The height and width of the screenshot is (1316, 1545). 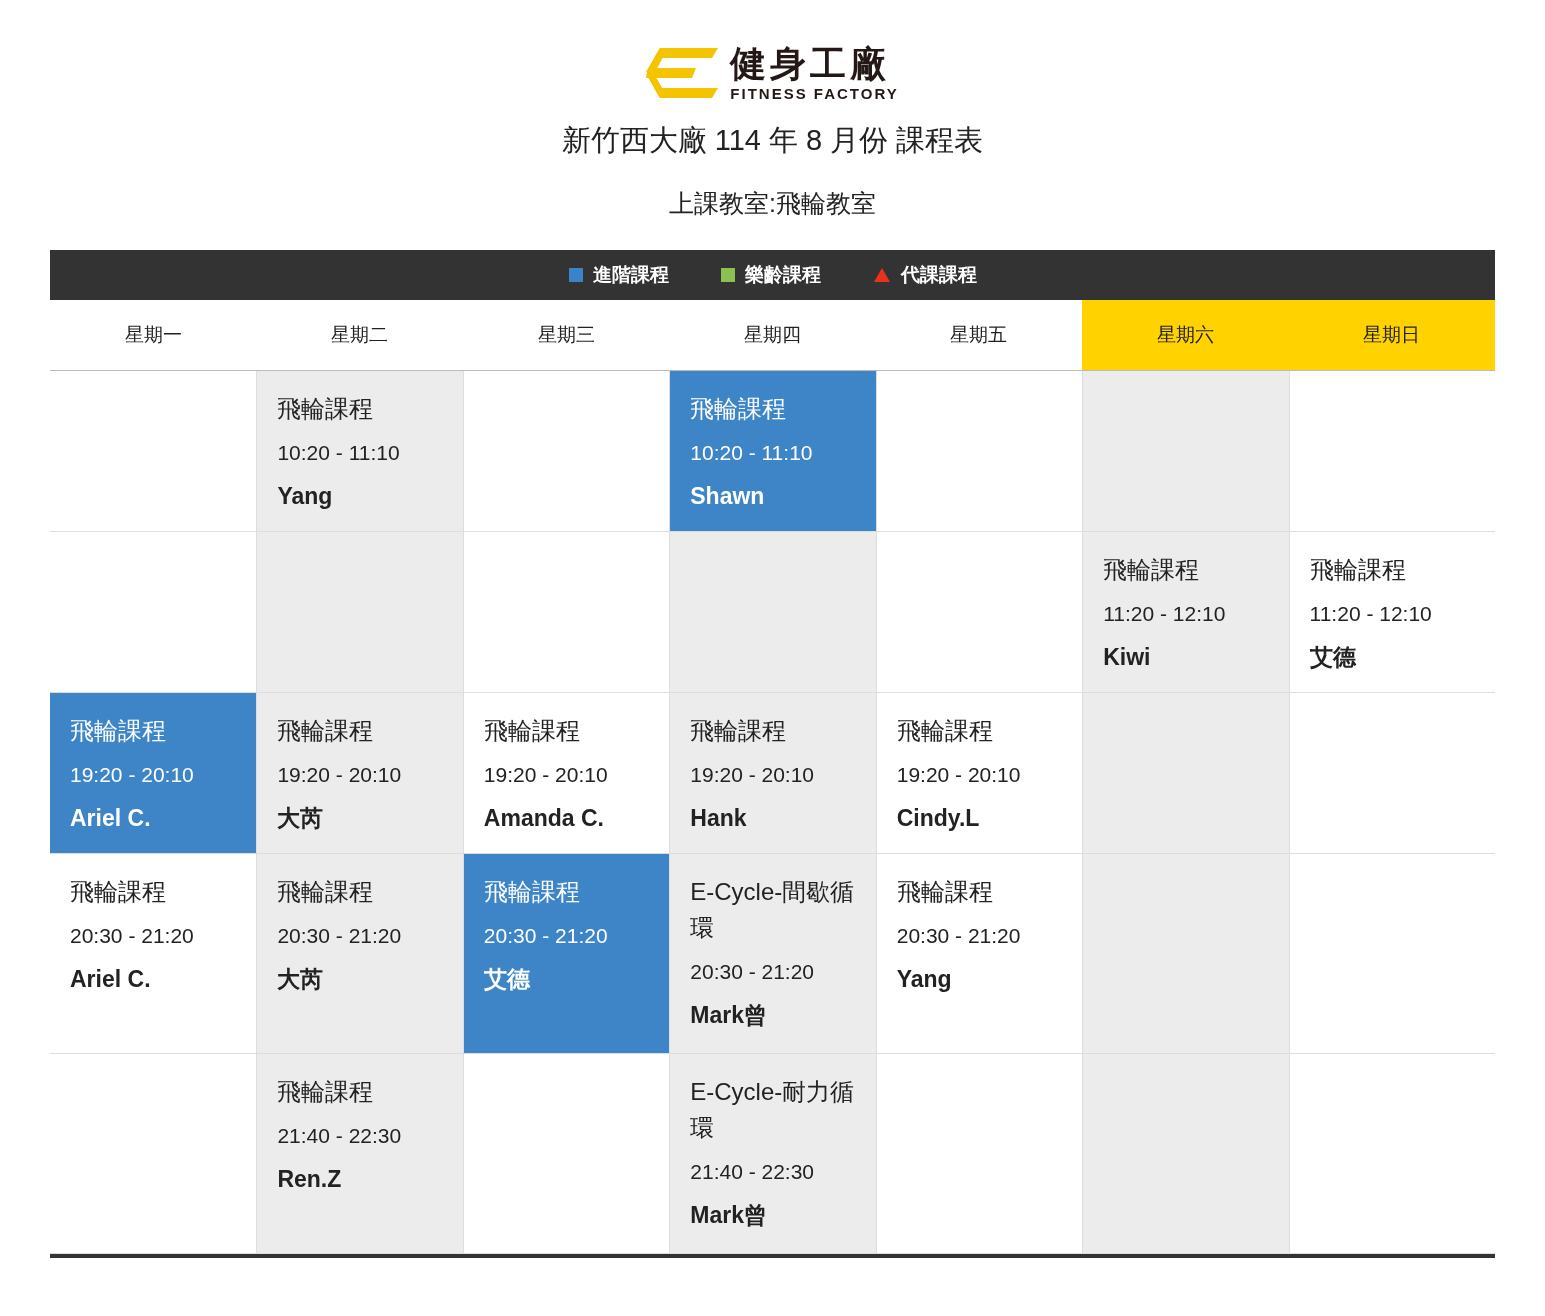 I want to click on coach-name: Hank, so click(x=719, y=818).